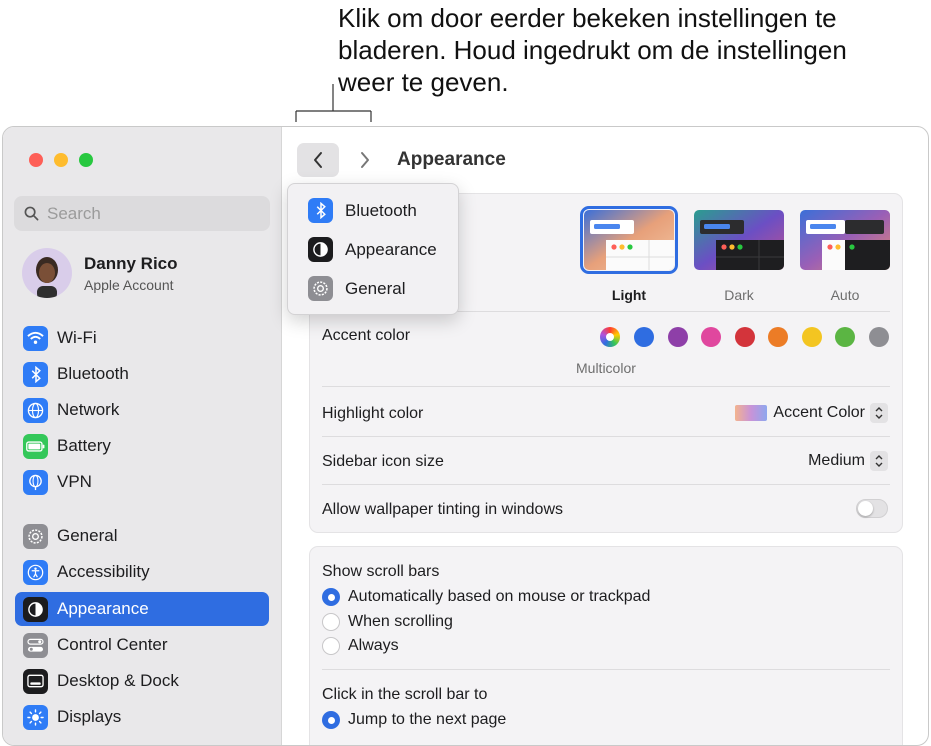 This screenshot has width=931, height=746. What do you see at coordinates (89, 716) in the screenshot?
I see `sidebar-item-label: Displays` at bounding box center [89, 716].